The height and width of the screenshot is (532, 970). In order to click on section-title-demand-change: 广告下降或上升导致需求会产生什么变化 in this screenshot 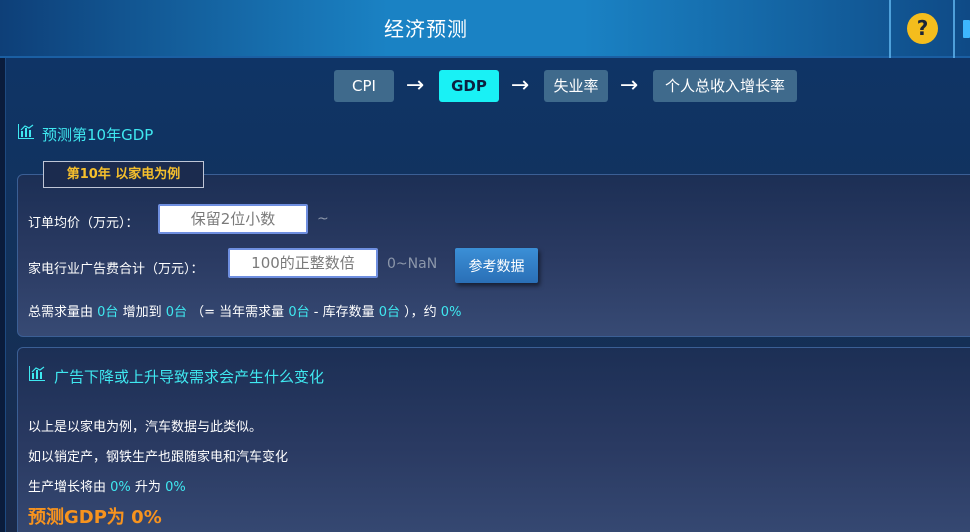, I will do `click(189, 377)`.